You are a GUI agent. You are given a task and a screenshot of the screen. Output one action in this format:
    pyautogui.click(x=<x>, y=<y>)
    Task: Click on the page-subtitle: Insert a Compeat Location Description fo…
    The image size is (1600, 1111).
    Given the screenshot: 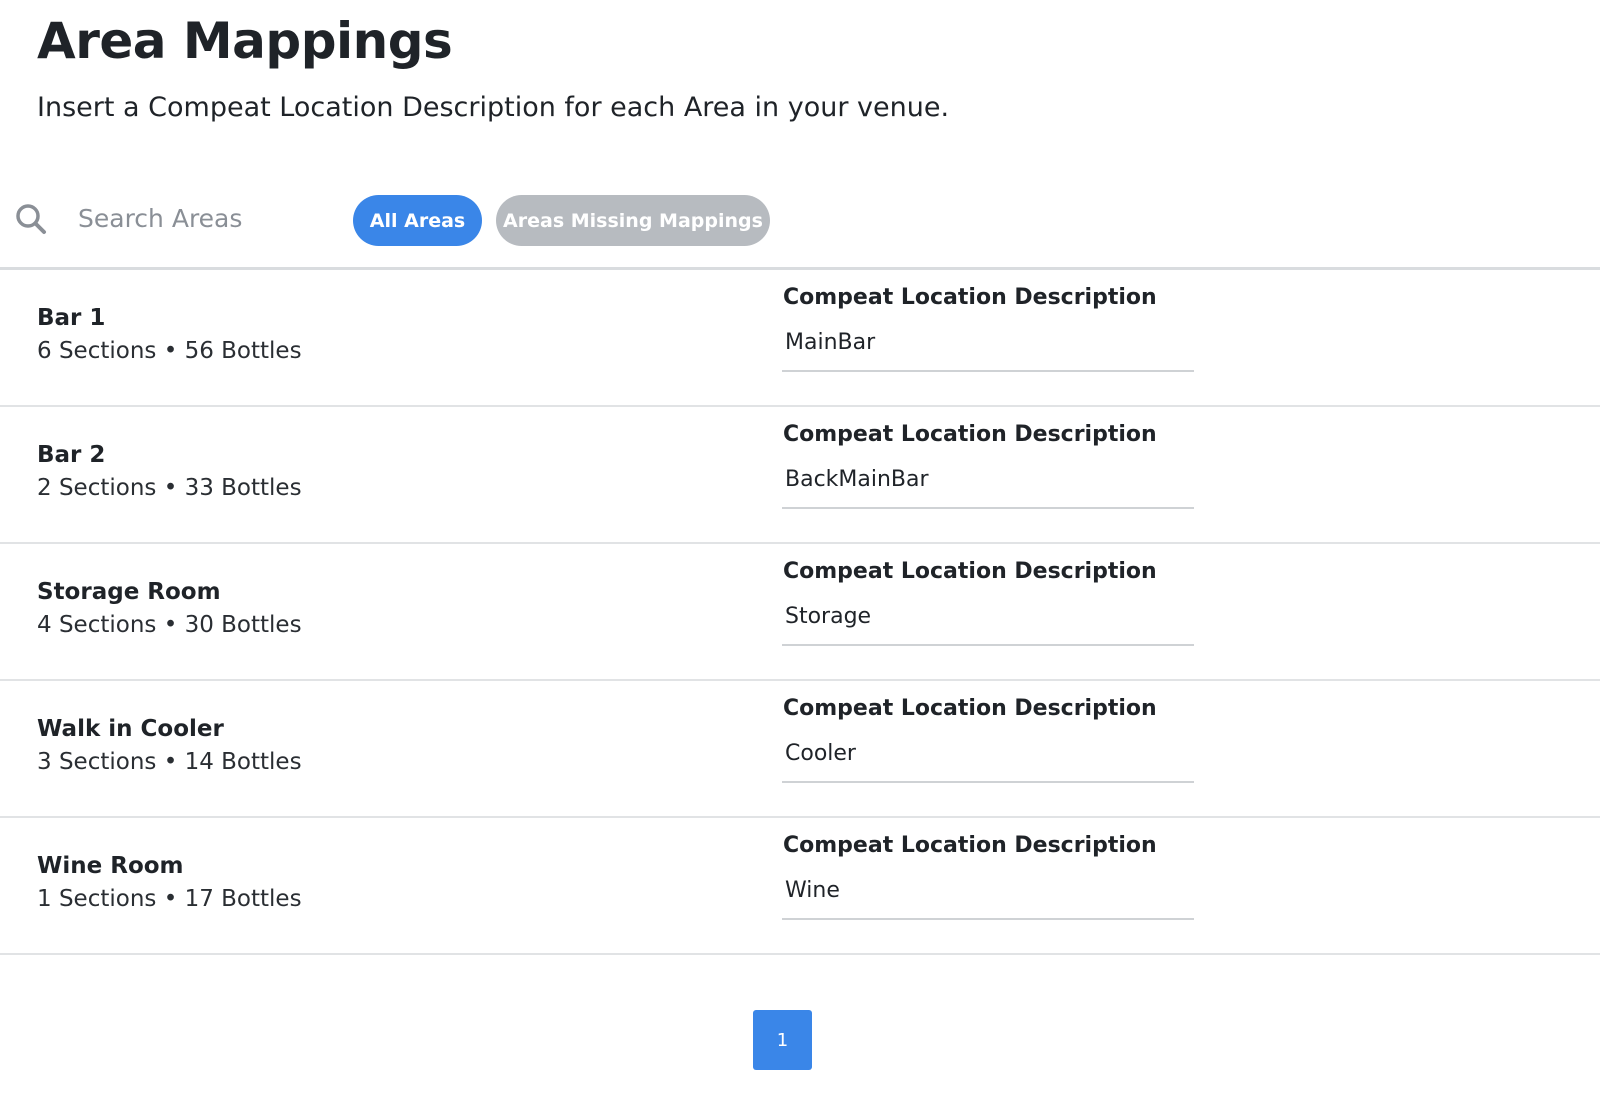 What is the action you would take?
    pyautogui.click(x=493, y=107)
    